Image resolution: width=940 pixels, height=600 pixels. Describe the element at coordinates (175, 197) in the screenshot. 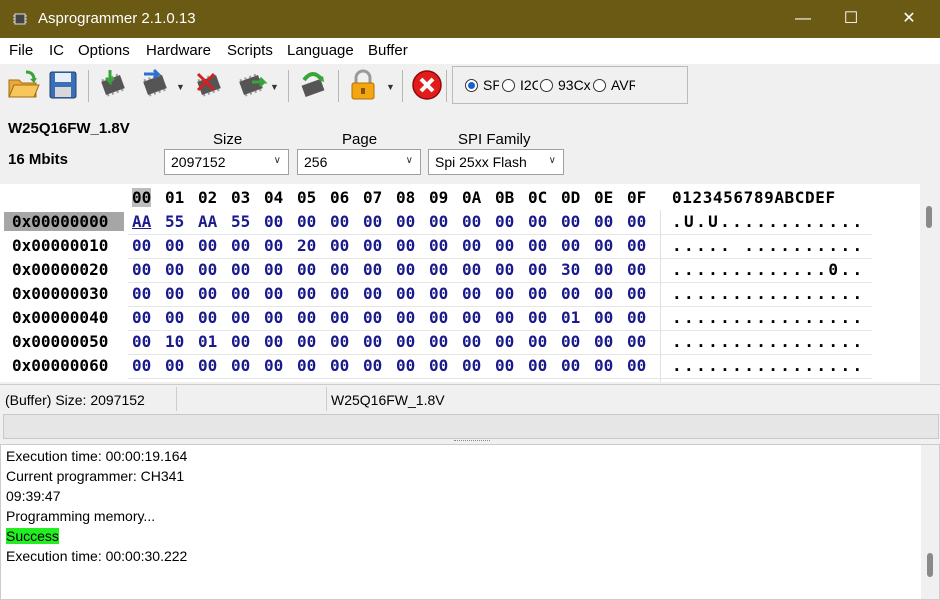

I see `hex-column-header: 01` at that location.